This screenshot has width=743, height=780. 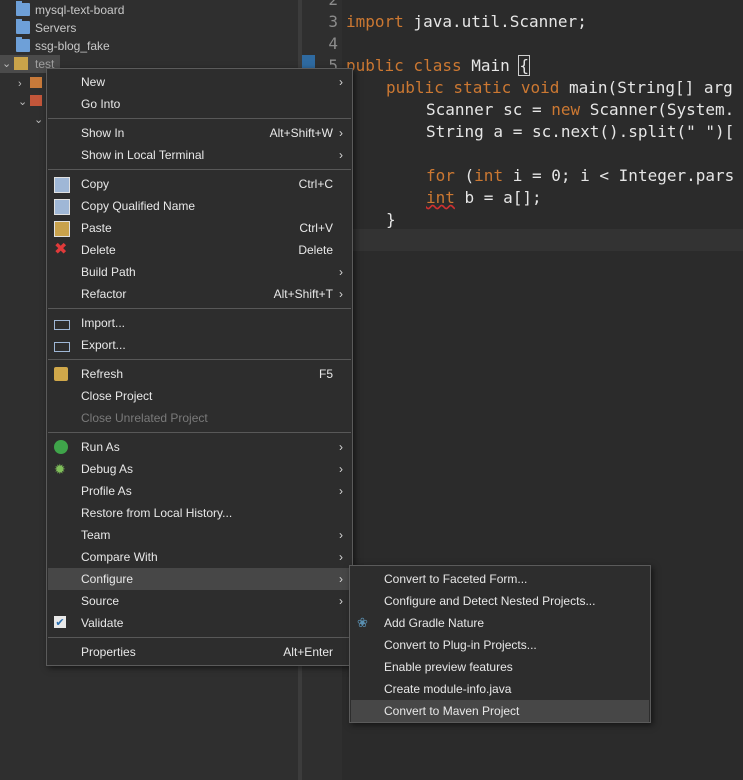 I want to click on menu-item-copy: Copy Ctrl+C, so click(x=199, y=184).